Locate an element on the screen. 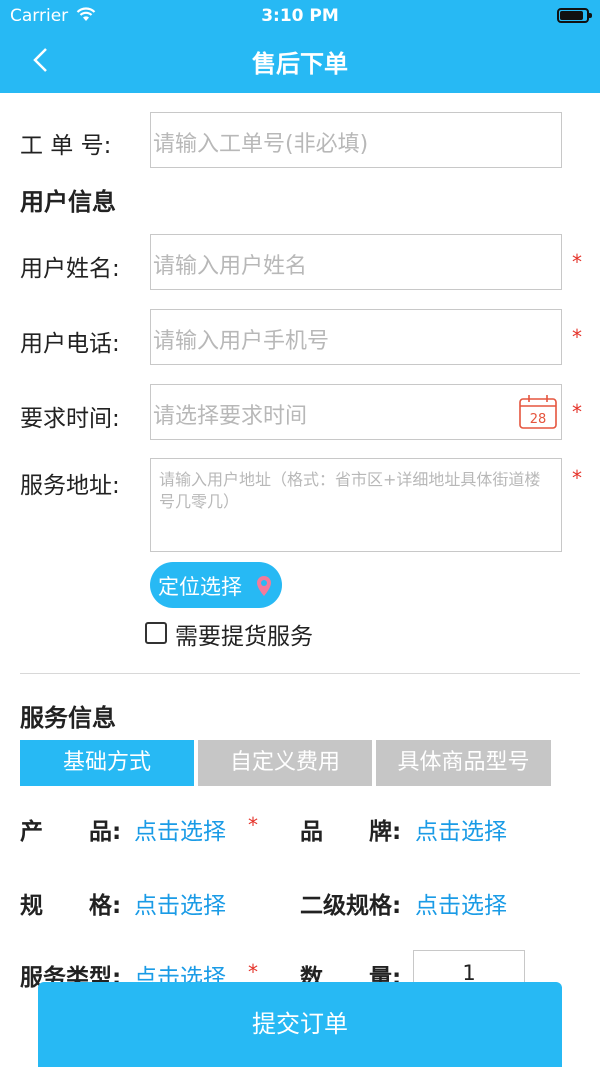 The width and height of the screenshot is (600, 1067). product-label: 产 品: is located at coordinates (71, 832).